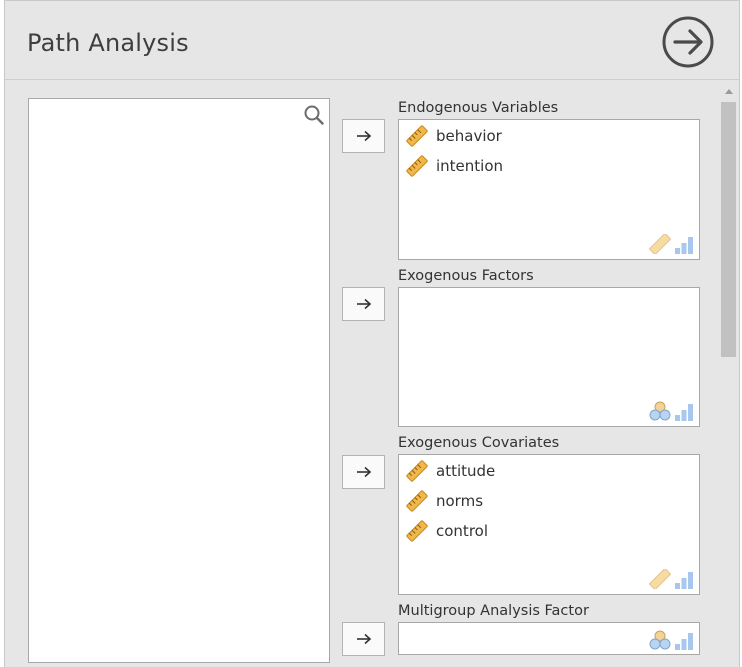 The width and height of the screenshot is (742, 667). I want to click on multigroup-label: Multigroup Analysis Factor, so click(493, 611).